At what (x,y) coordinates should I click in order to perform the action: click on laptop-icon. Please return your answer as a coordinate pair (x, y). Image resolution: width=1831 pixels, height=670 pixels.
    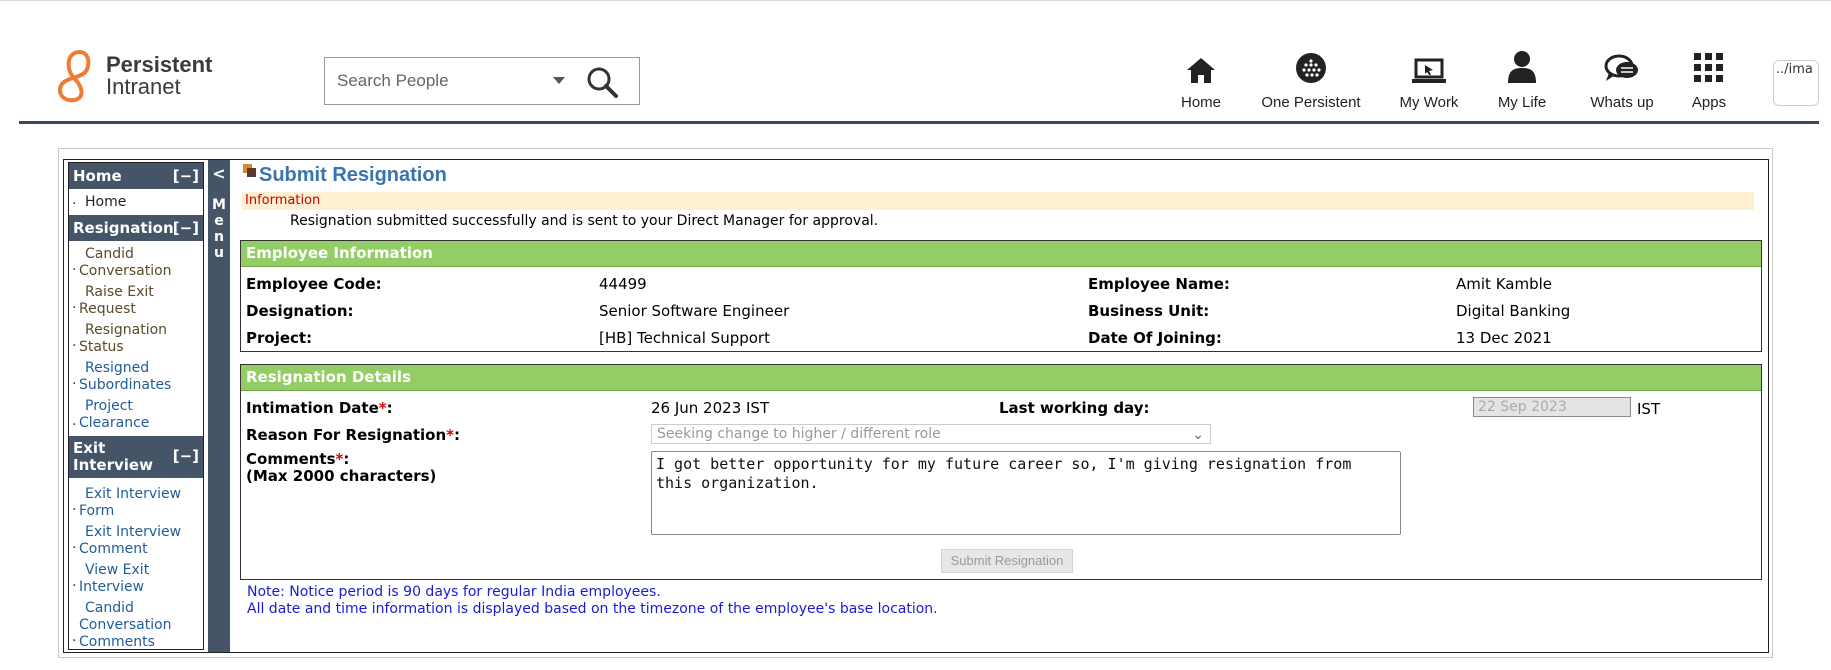
    Looking at the image, I should click on (1429, 70).